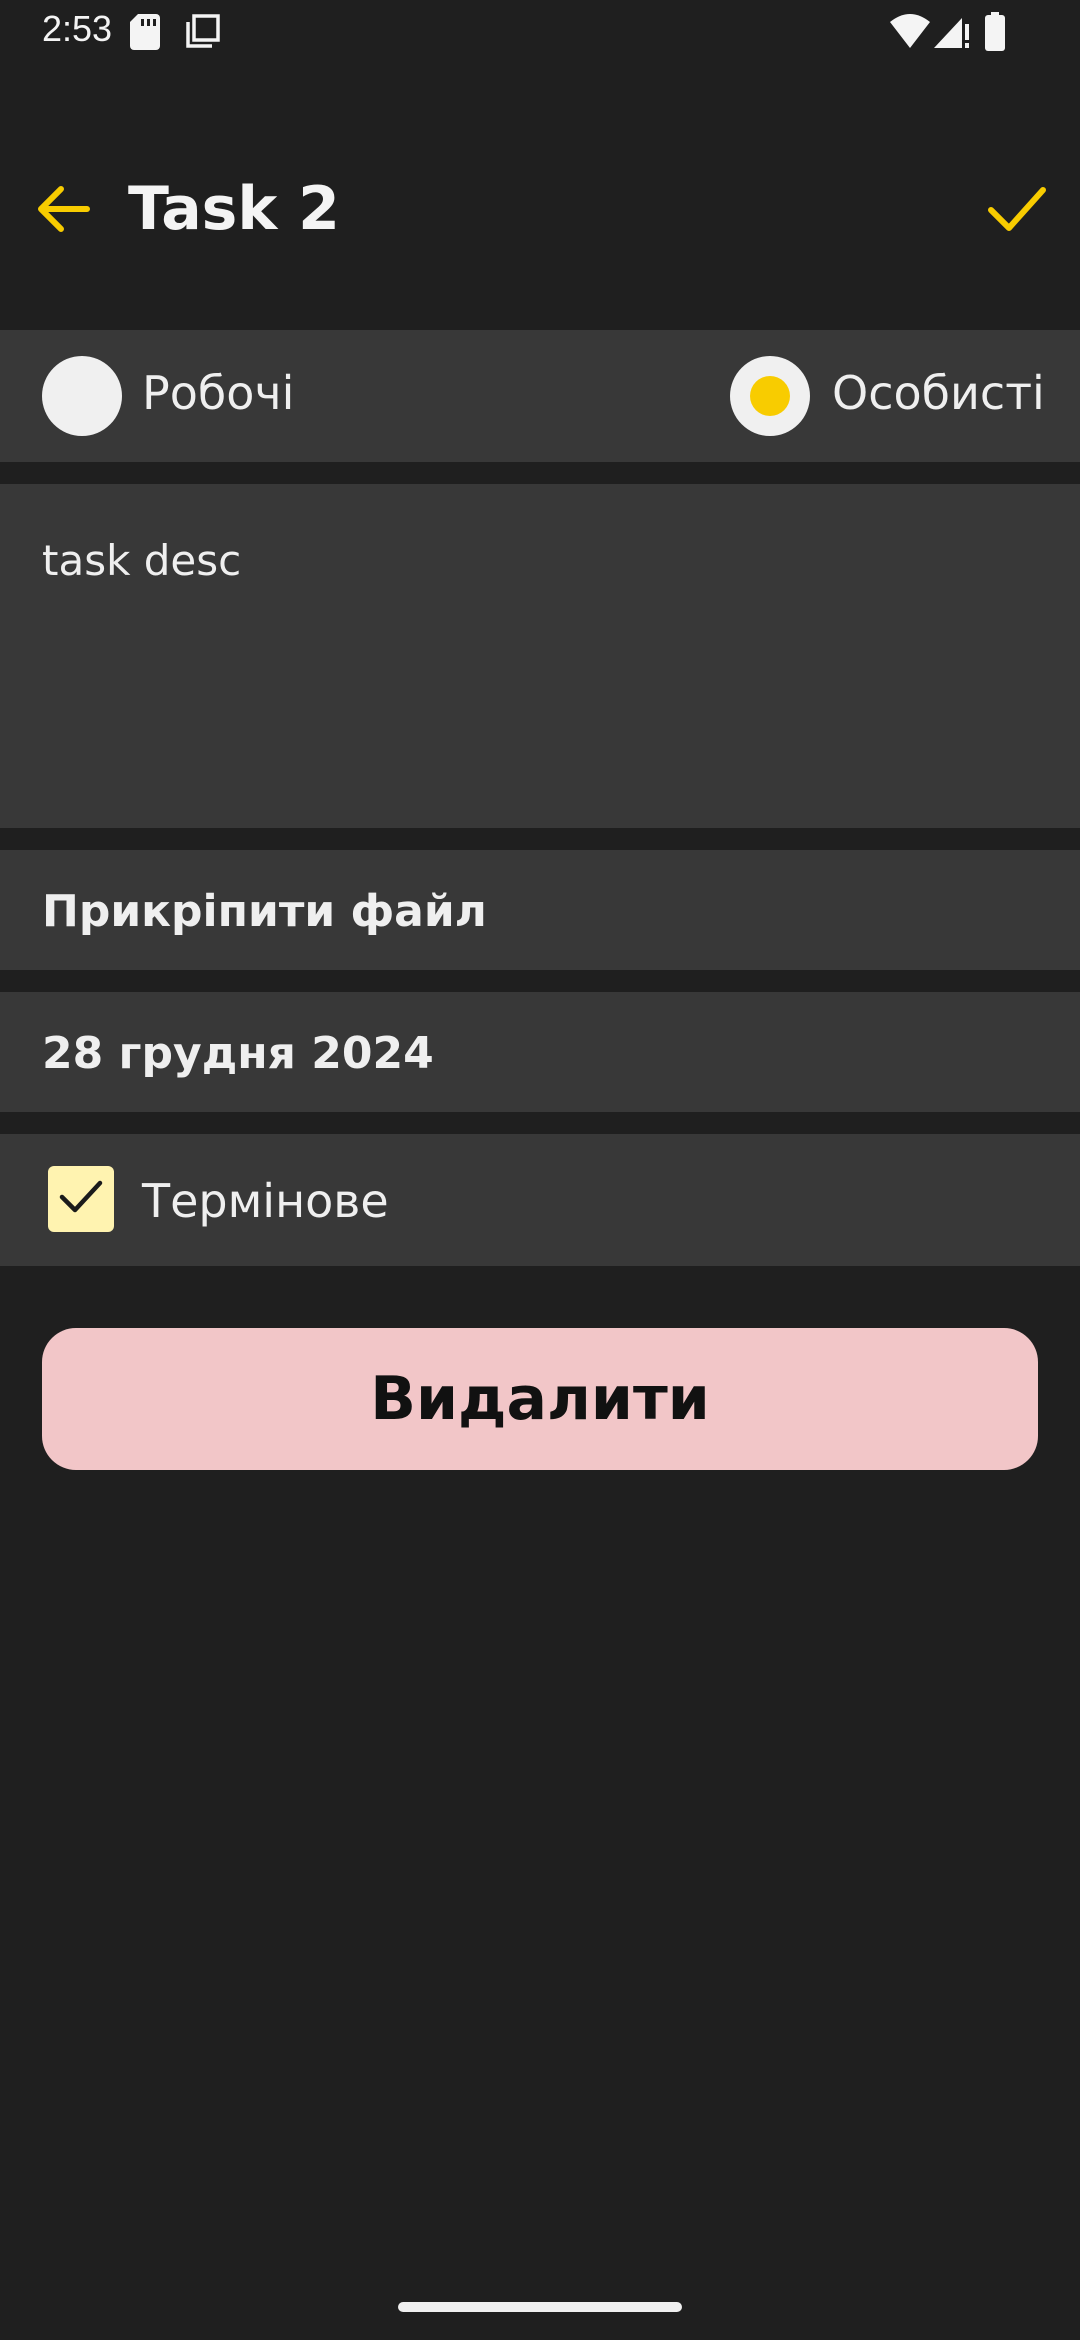 This screenshot has width=1080, height=2340. Describe the element at coordinates (540, 1052) in the screenshot. I see `date-picker: 28 грудня 2024` at that location.